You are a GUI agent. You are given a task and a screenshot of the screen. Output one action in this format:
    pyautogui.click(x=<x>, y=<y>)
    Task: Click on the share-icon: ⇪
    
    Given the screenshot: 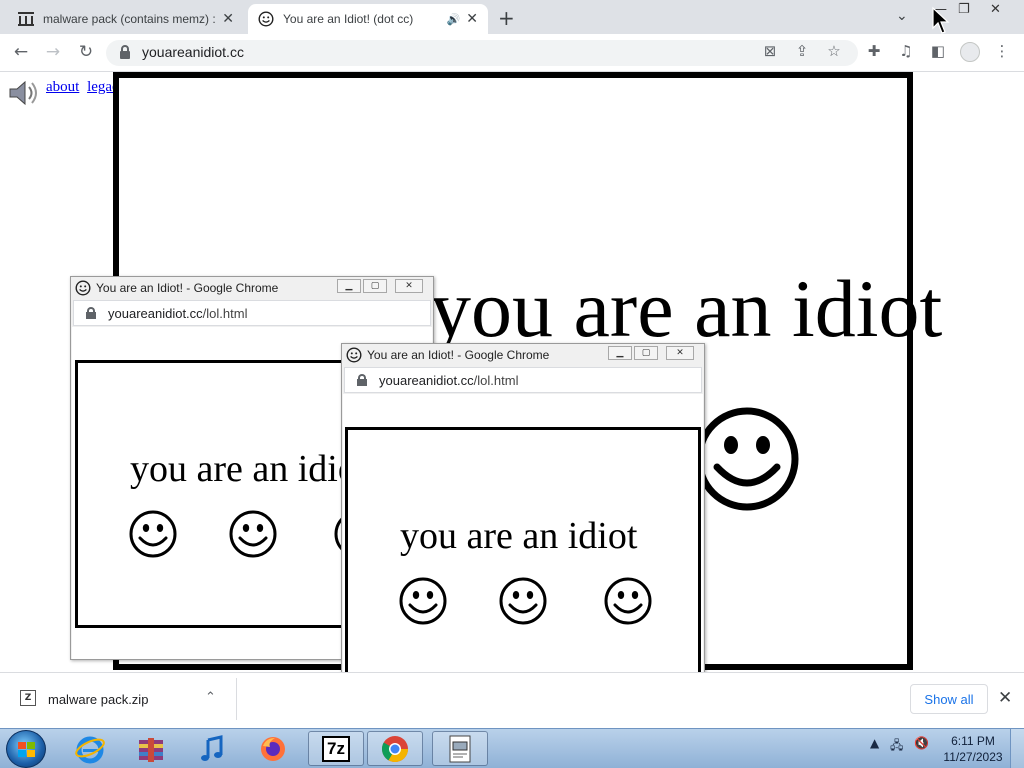 What is the action you would take?
    pyautogui.click(x=802, y=51)
    